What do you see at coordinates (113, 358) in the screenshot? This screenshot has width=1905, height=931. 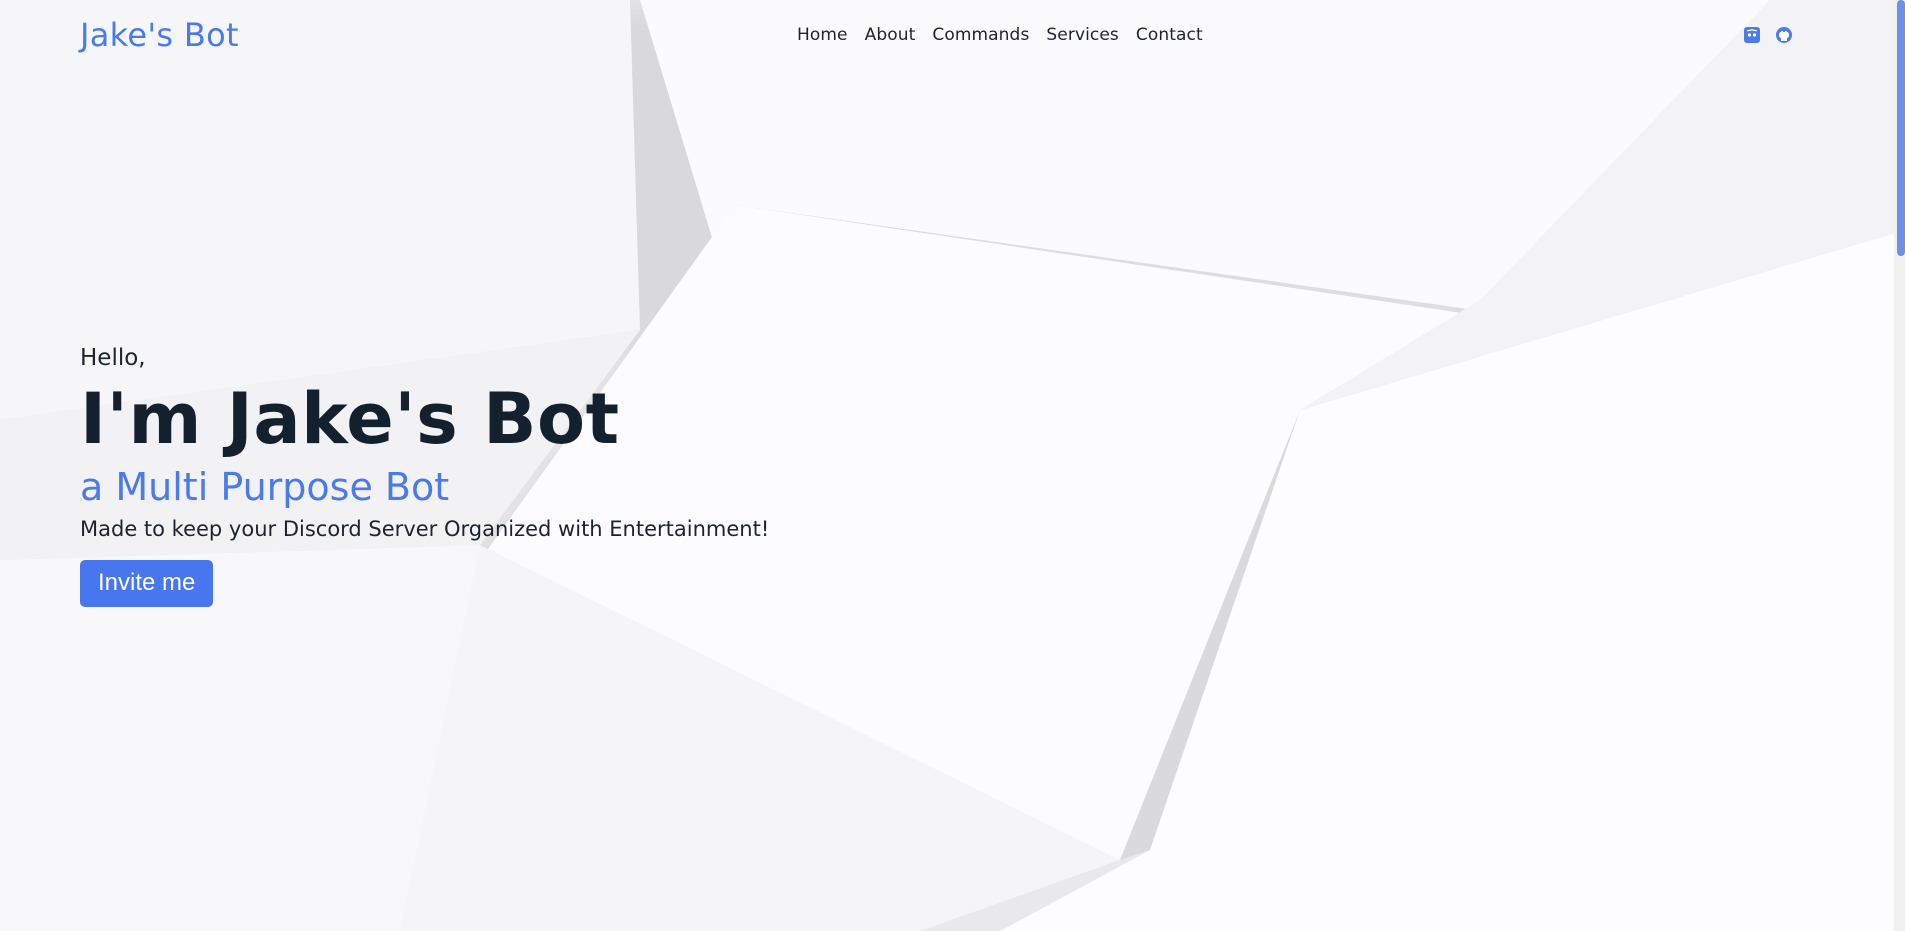 I see `hero-greeting: Hello,` at bounding box center [113, 358].